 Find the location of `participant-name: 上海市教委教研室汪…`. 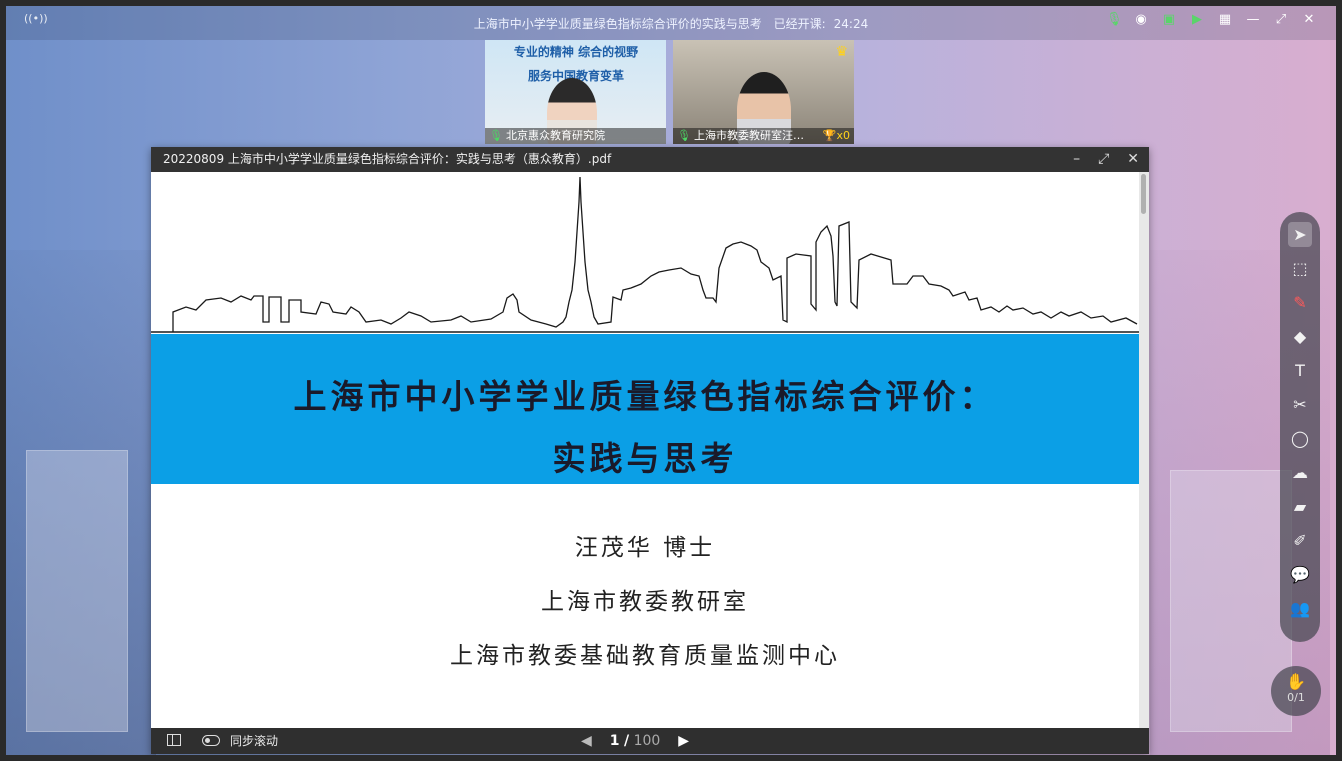

participant-name: 上海市教委教研室汪… is located at coordinates (748, 135).